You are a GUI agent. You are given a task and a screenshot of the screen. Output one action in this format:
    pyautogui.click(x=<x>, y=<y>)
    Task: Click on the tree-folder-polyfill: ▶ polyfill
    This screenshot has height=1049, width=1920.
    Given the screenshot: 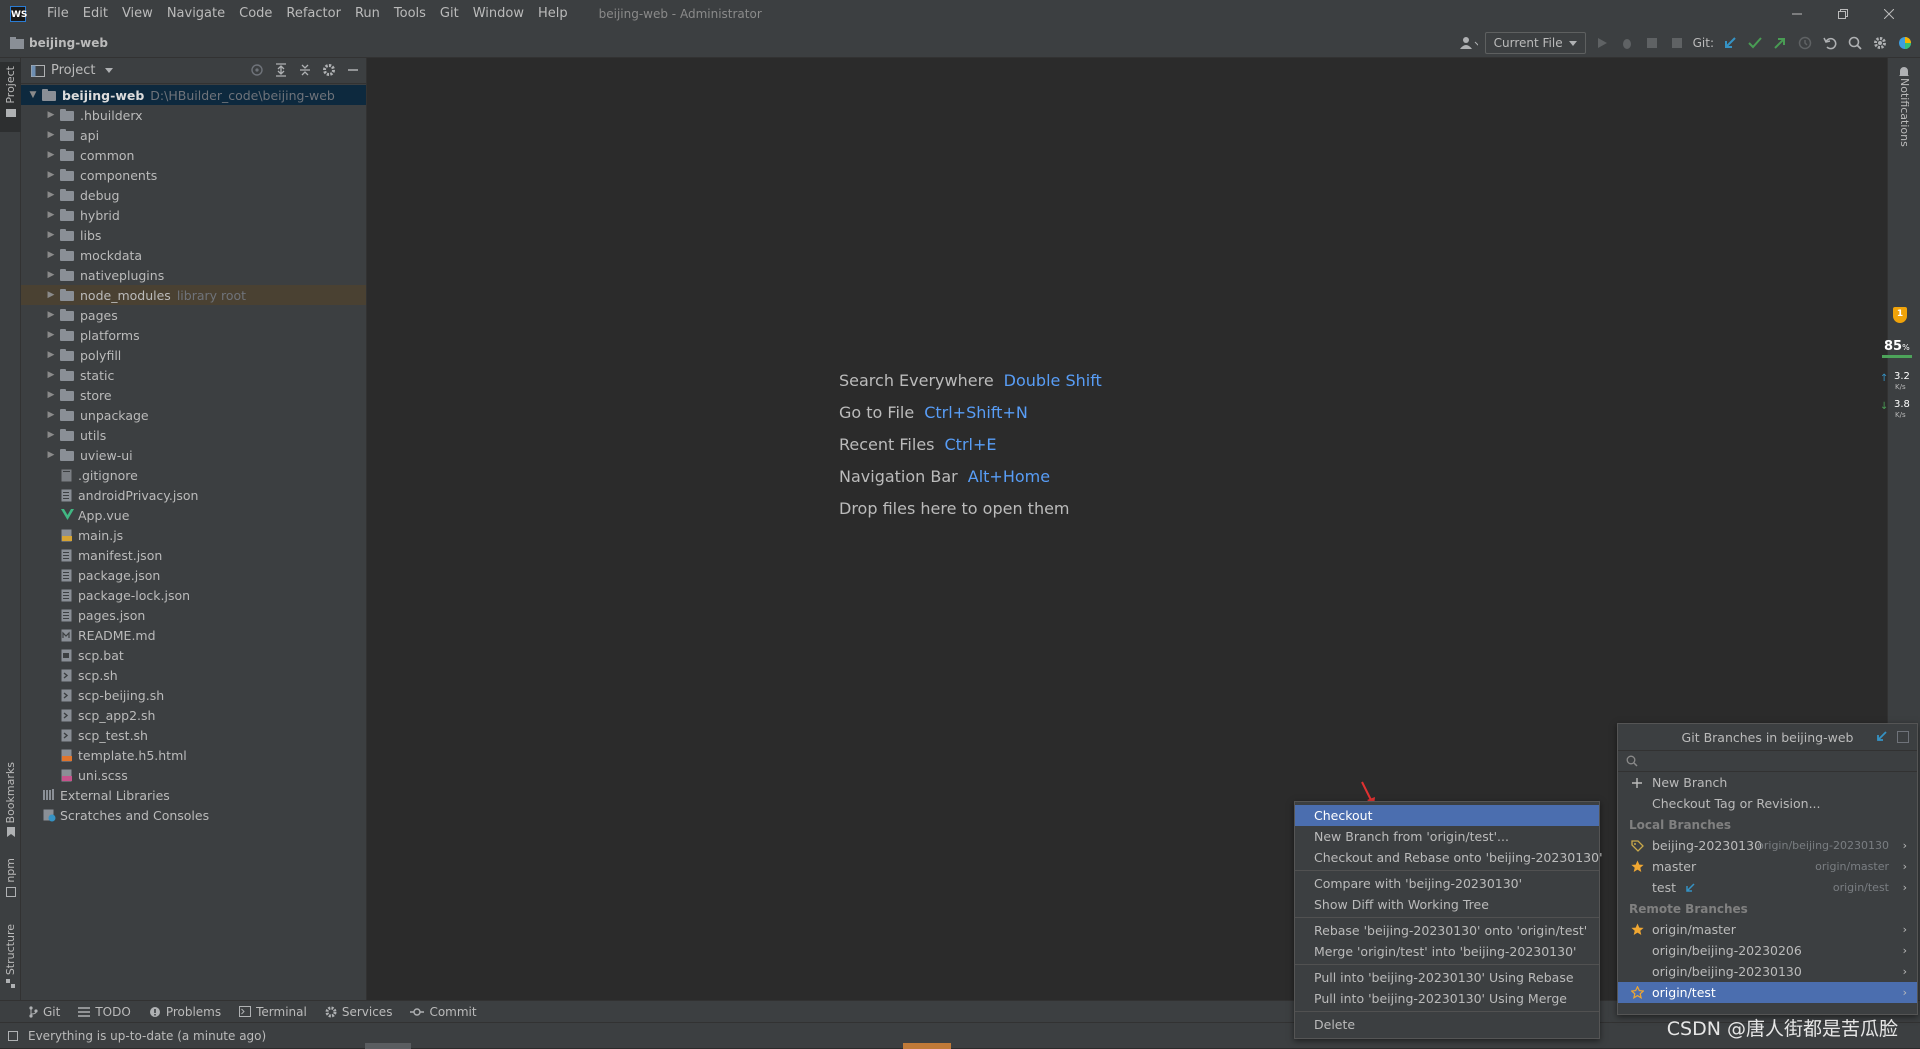 What is the action you would take?
    pyautogui.click(x=193, y=355)
    